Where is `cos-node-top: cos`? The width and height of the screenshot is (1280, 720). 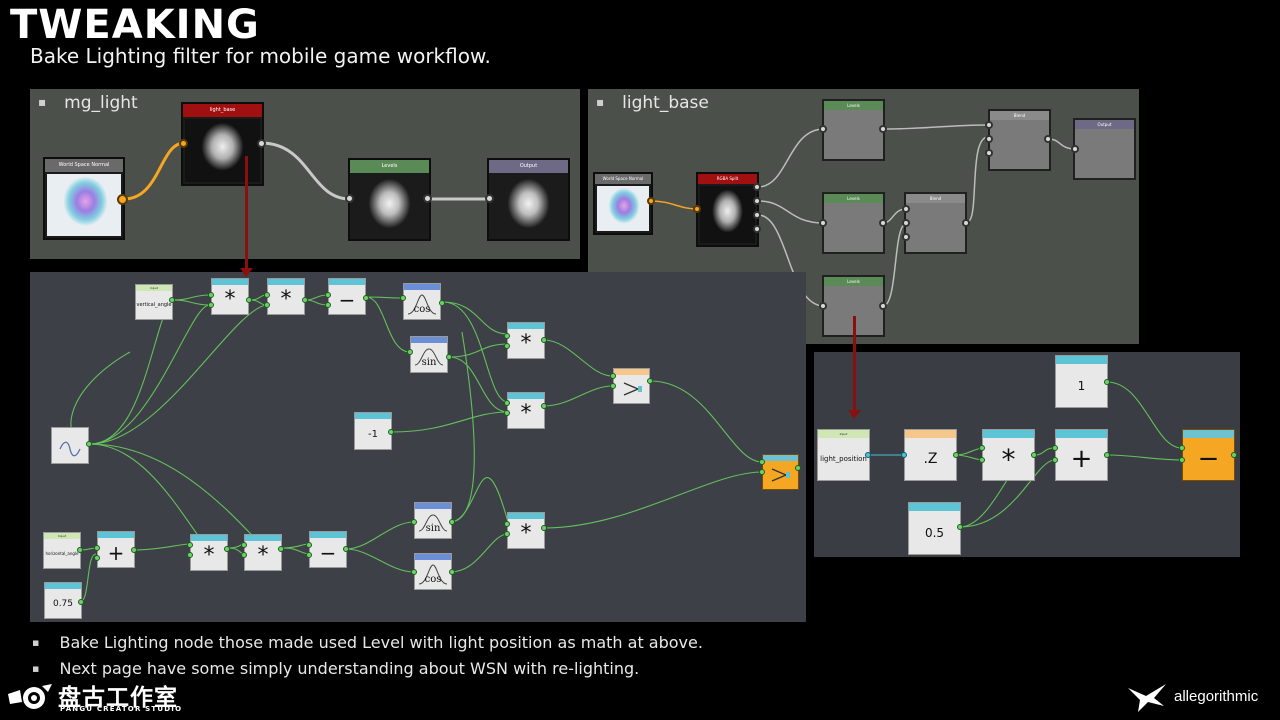
cos-node-top: cos is located at coordinates (422, 301).